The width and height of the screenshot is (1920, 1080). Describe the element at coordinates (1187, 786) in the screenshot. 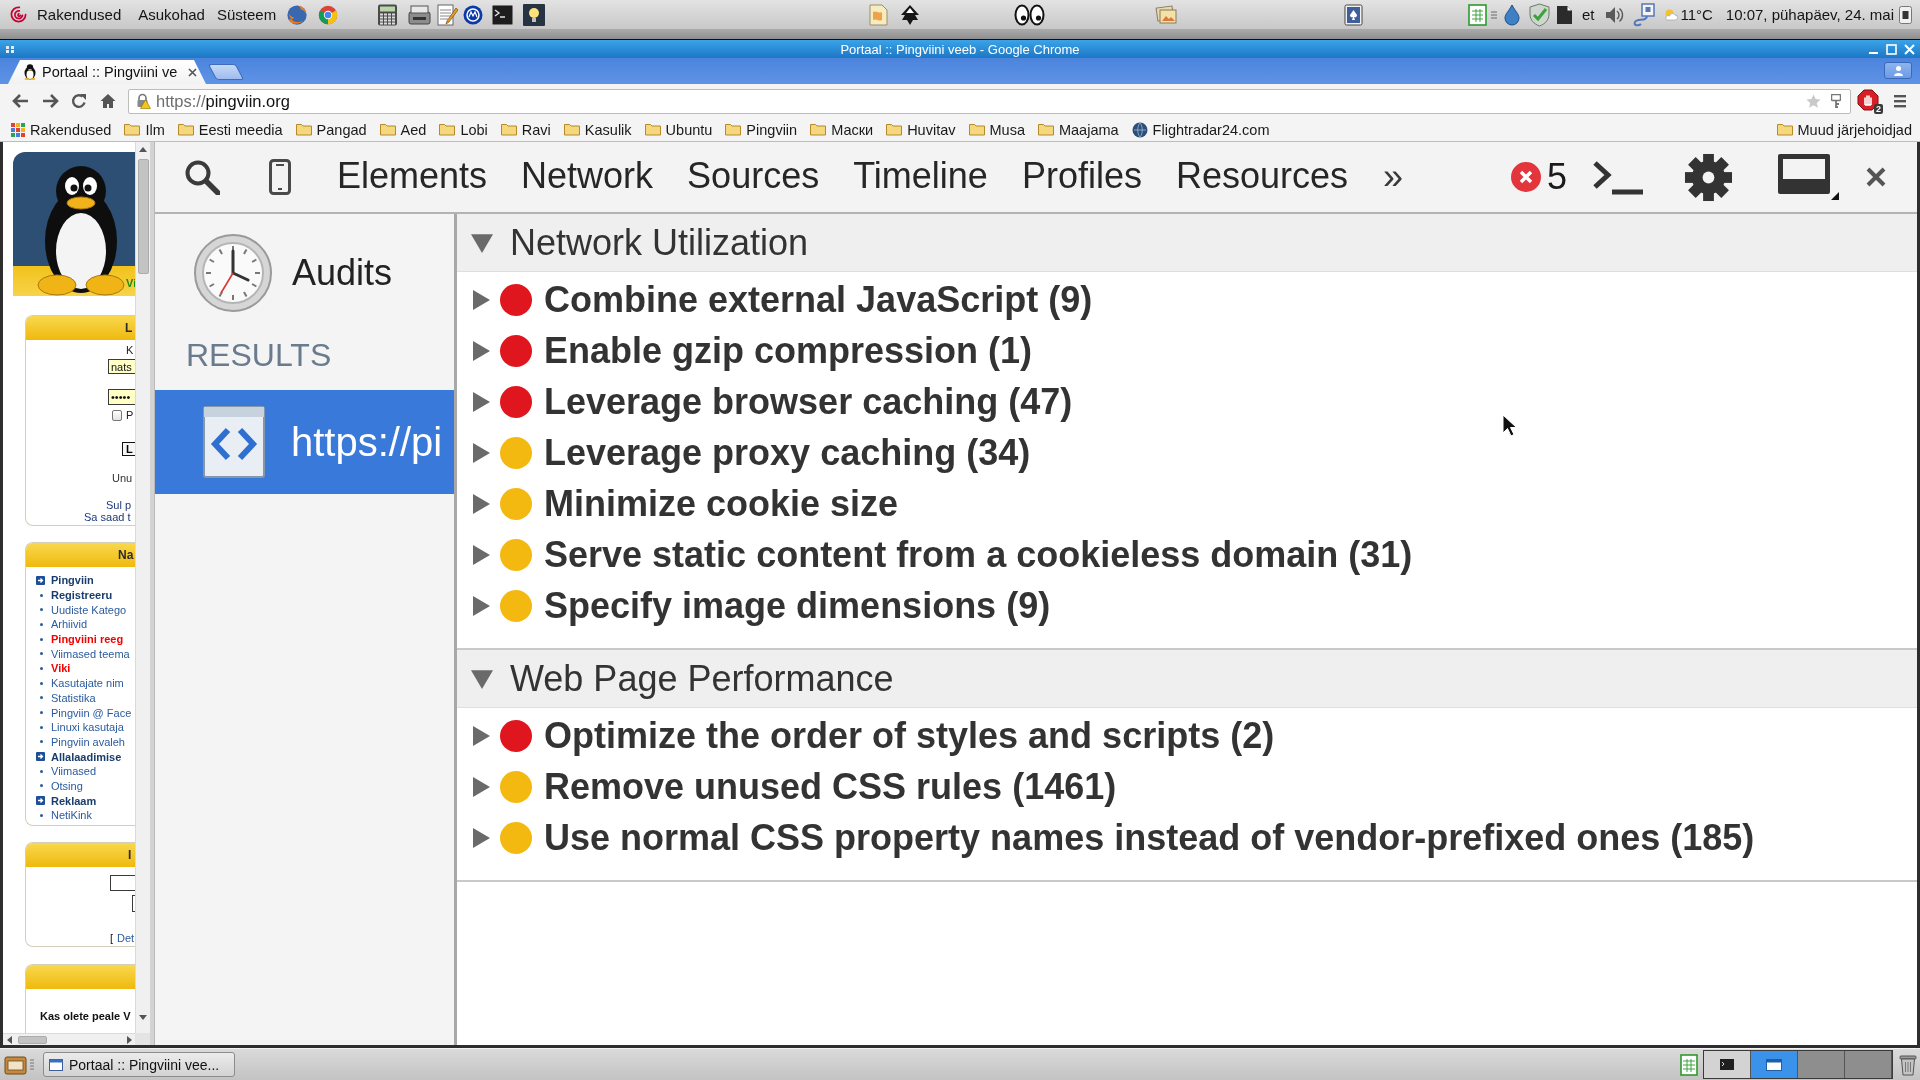

I see `audit-rule: Remove unused CSS rules (1461)` at that location.